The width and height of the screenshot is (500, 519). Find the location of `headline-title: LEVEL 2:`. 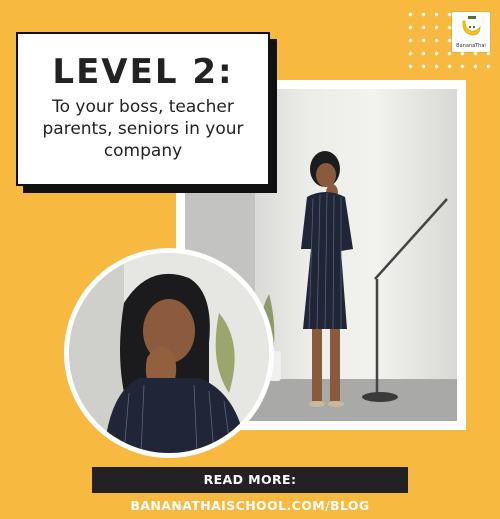

headline-title: LEVEL 2: is located at coordinates (143, 72).